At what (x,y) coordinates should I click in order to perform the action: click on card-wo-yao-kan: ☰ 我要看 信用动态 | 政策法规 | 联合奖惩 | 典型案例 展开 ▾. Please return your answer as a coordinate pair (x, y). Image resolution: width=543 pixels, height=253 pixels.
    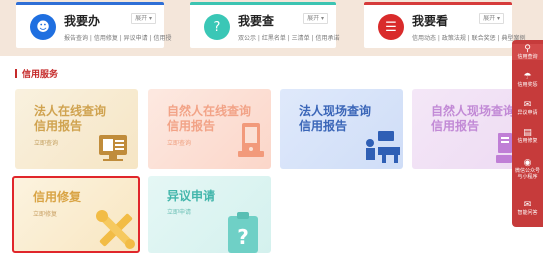
    Looking at the image, I should click on (445, 25).